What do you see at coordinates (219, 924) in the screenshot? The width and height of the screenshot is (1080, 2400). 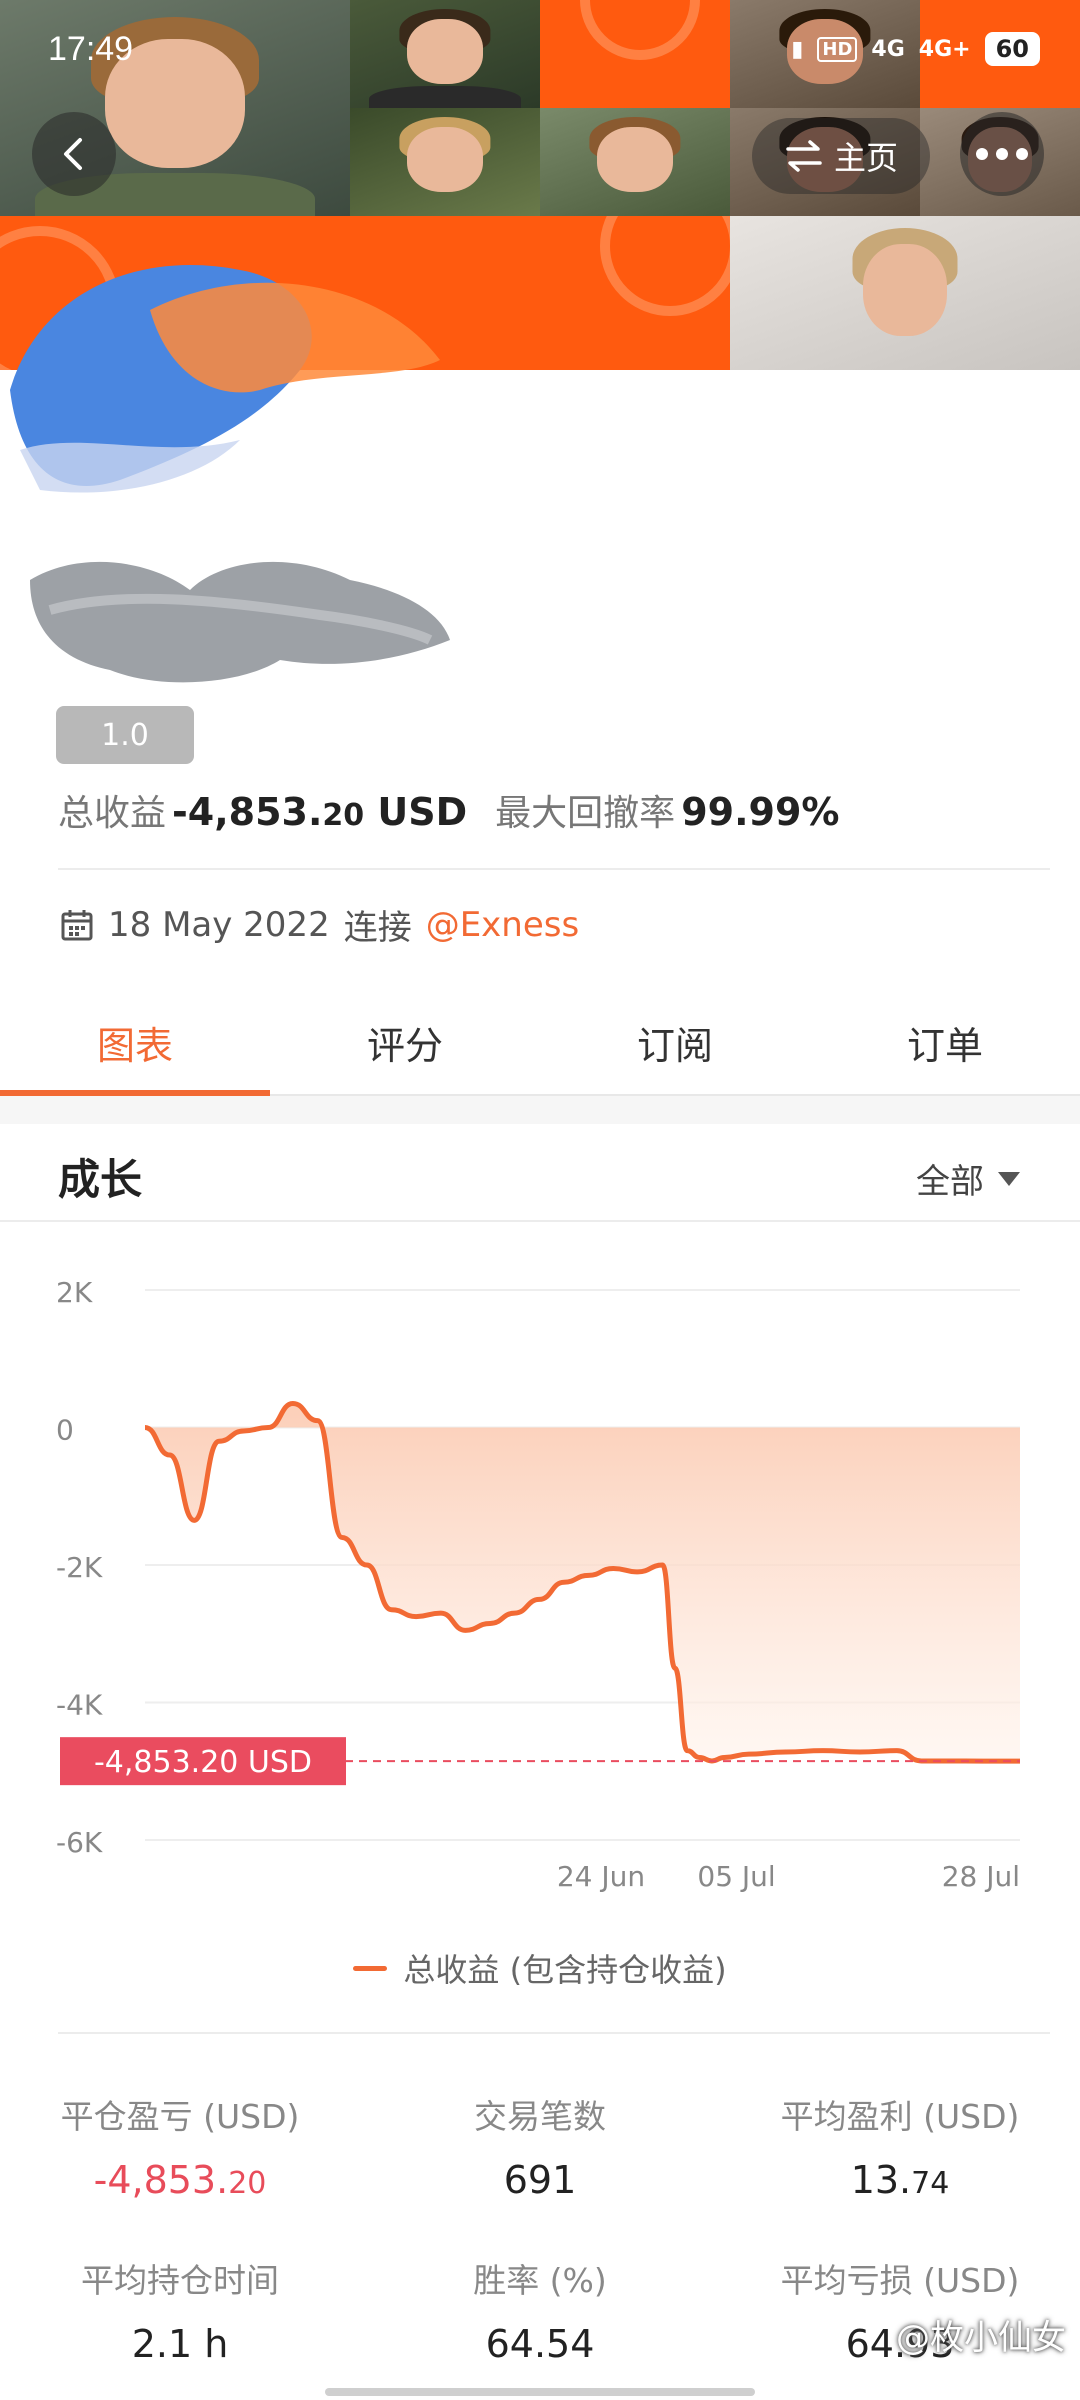 I see `connection-date: 18 May 2022` at bounding box center [219, 924].